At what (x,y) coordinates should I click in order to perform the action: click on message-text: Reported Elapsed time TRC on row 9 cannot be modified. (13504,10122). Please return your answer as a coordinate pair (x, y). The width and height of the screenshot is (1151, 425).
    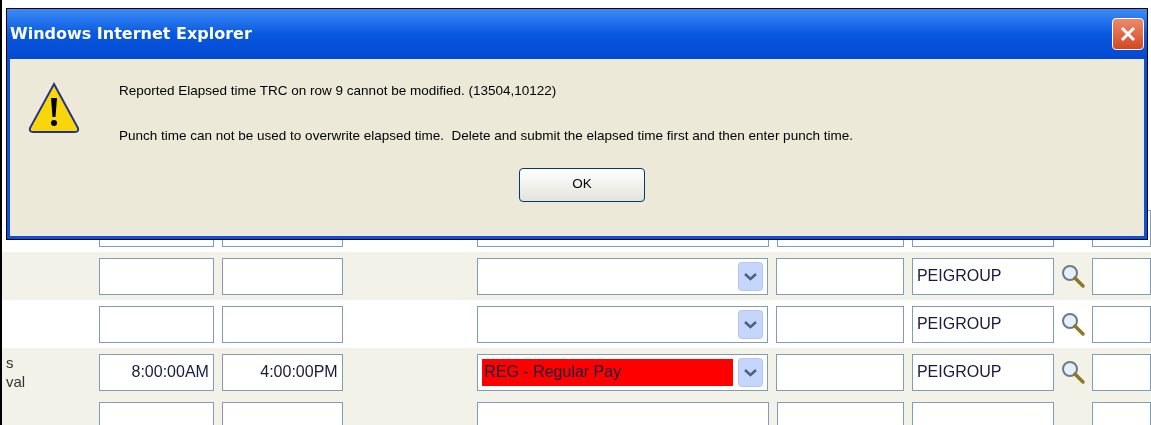
    Looking at the image, I should click on (338, 91).